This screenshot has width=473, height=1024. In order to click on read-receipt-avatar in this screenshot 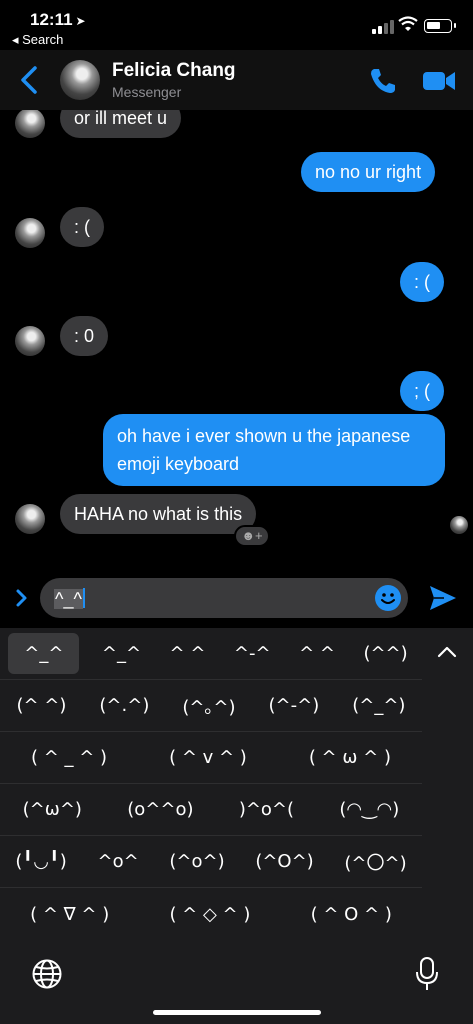, I will do `click(459, 525)`.